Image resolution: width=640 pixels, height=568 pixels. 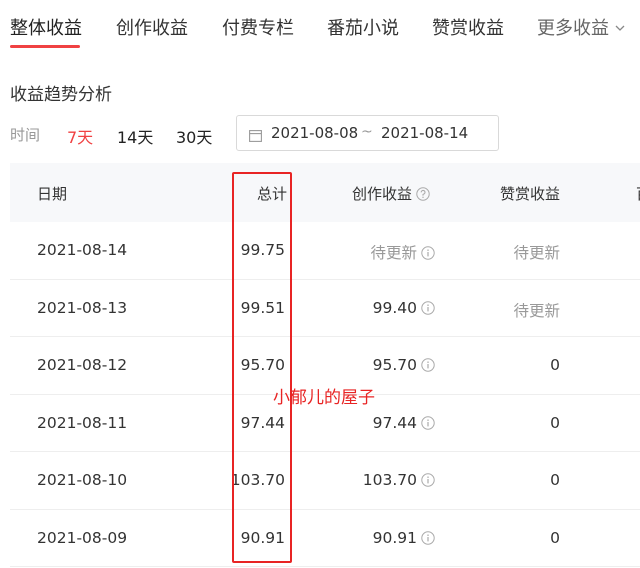 What do you see at coordinates (320, 26) in the screenshot?
I see `earnings-tabs: 整体收益 创作收益 付费专栏 番茄小说 赞赏收益 更多收益` at bounding box center [320, 26].